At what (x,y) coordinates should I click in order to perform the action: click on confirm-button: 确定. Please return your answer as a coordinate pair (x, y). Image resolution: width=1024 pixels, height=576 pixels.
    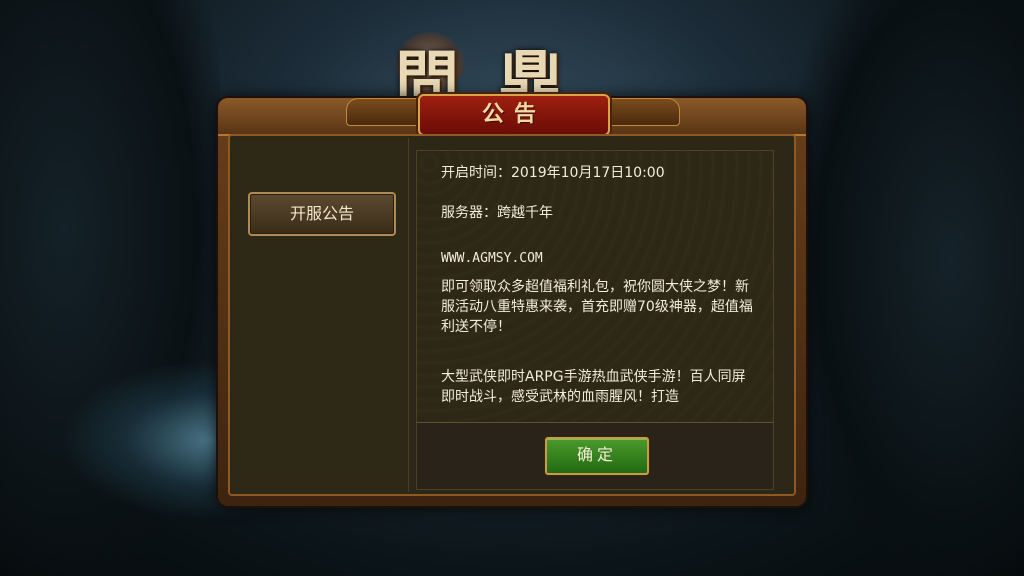
    Looking at the image, I should click on (597, 456).